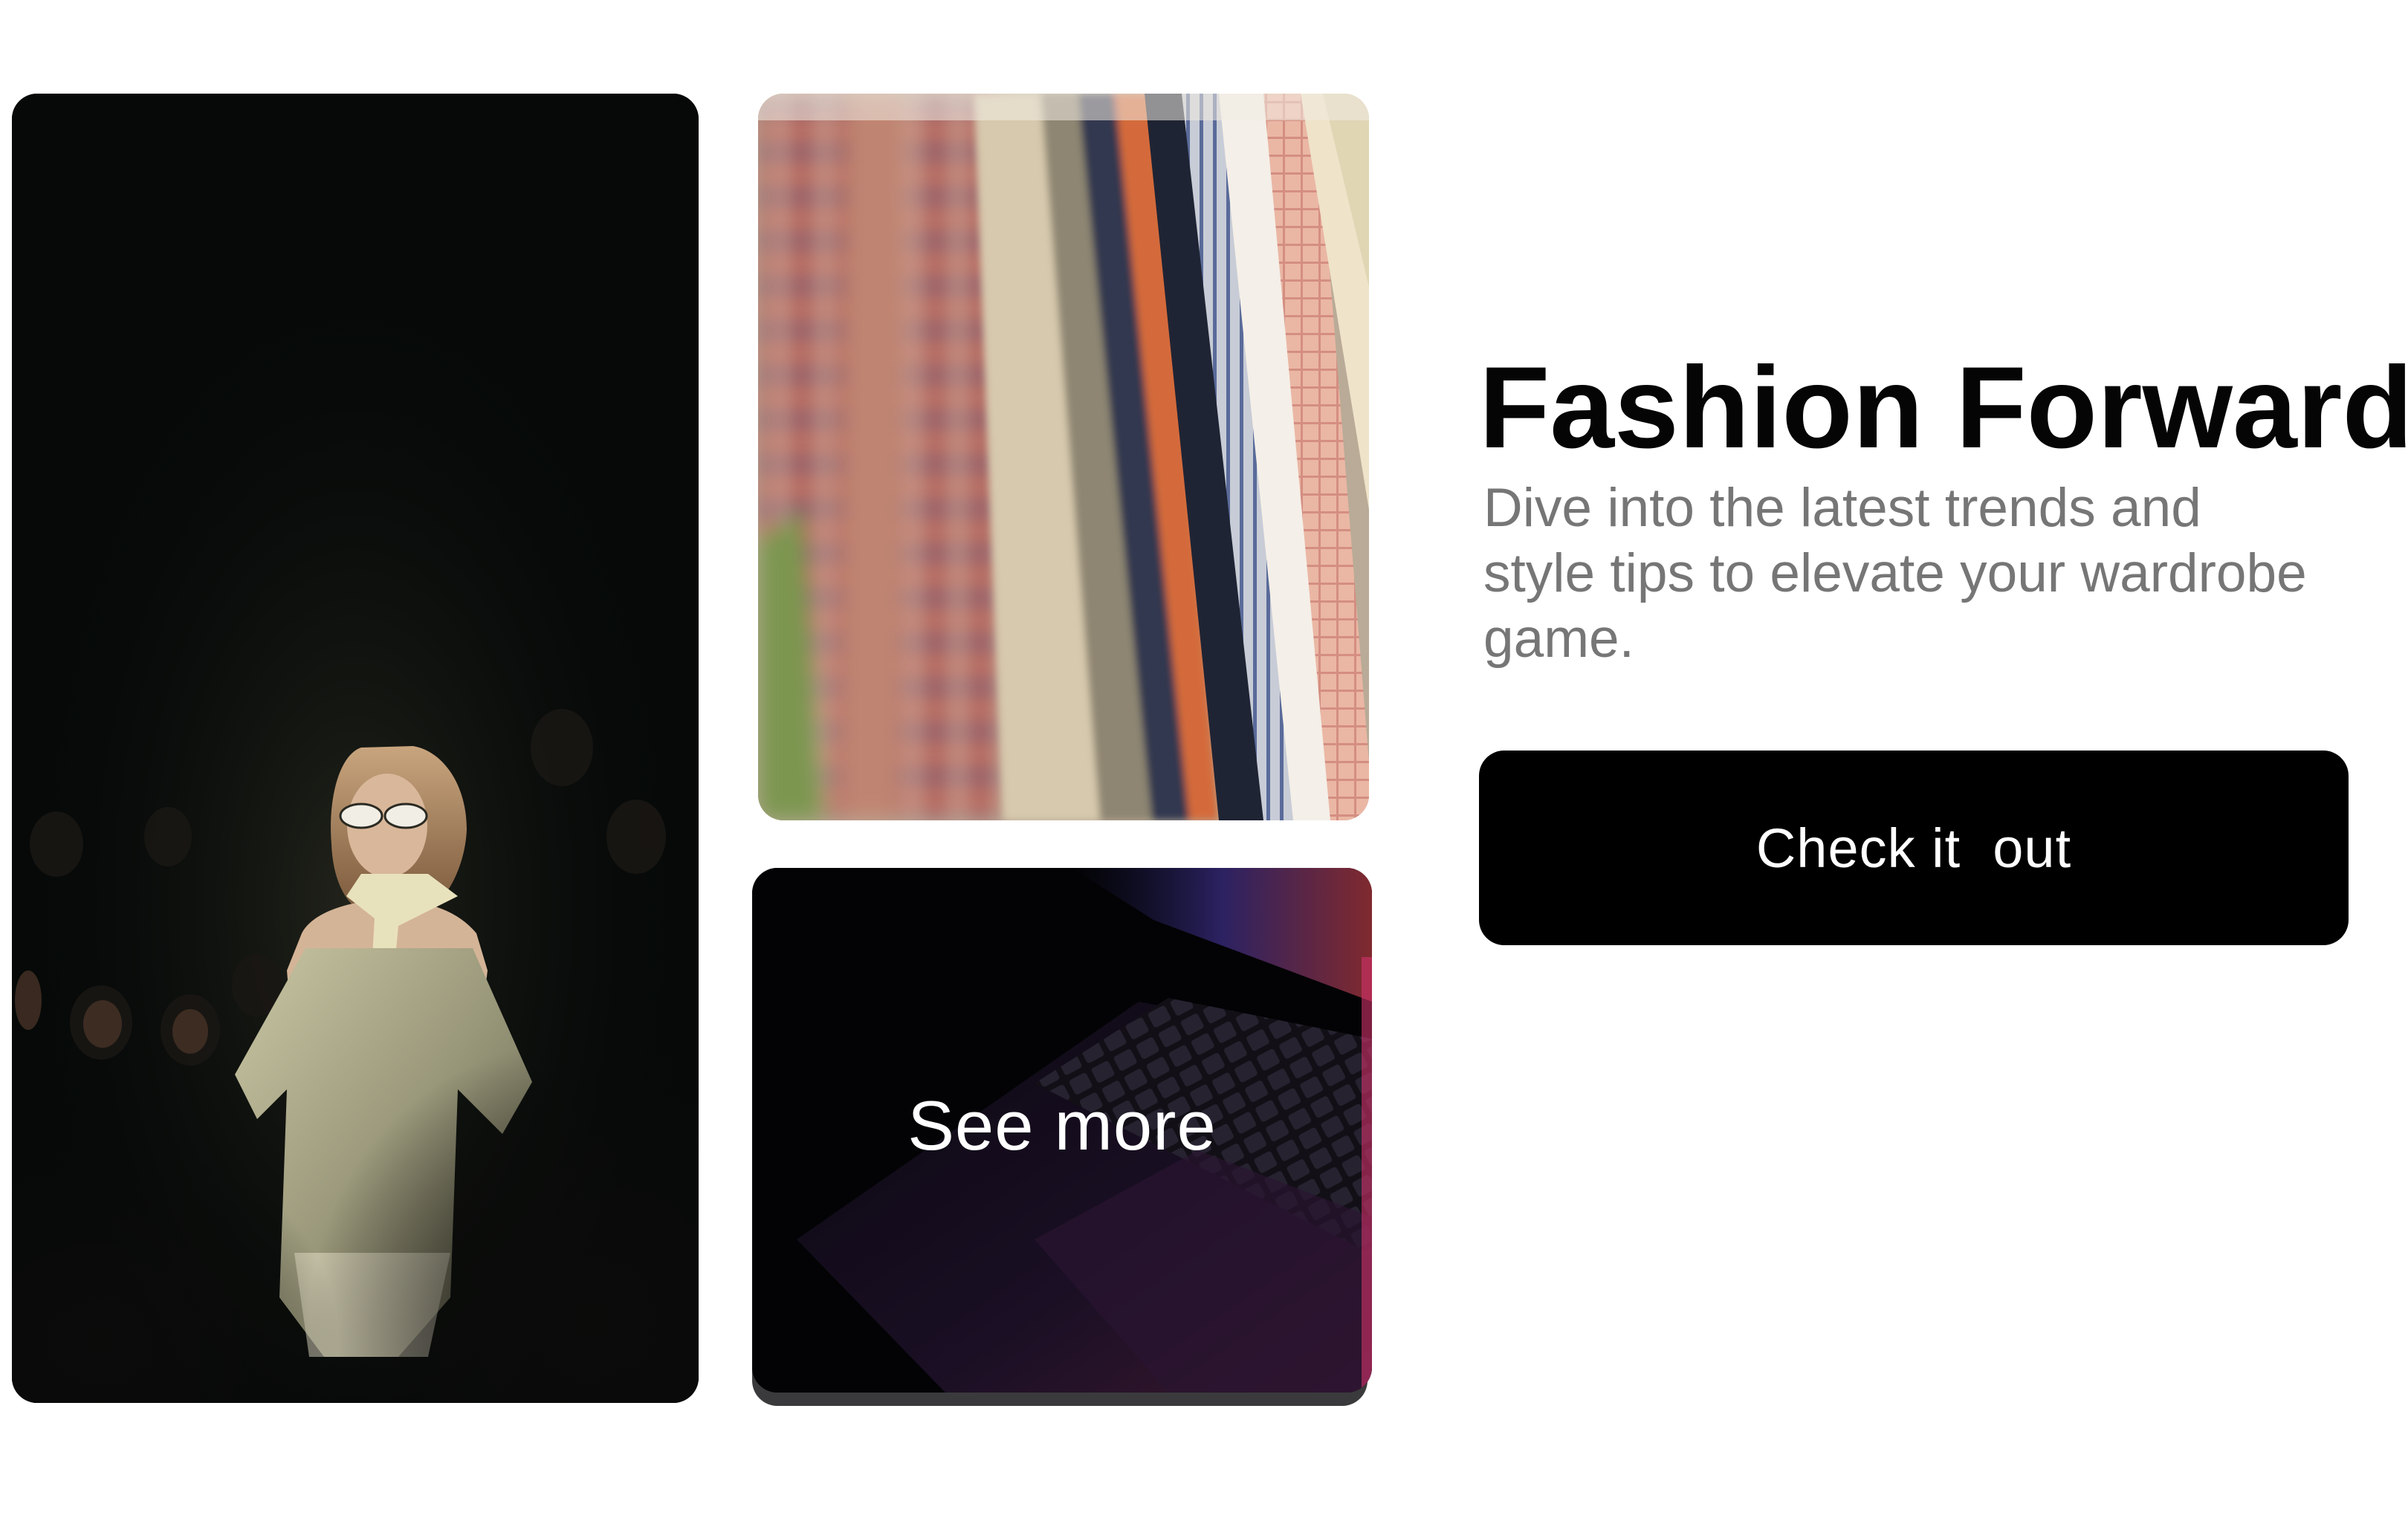  Describe the element at coordinates (1944, 408) in the screenshot. I see `page-title: Fashion Forward` at that location.